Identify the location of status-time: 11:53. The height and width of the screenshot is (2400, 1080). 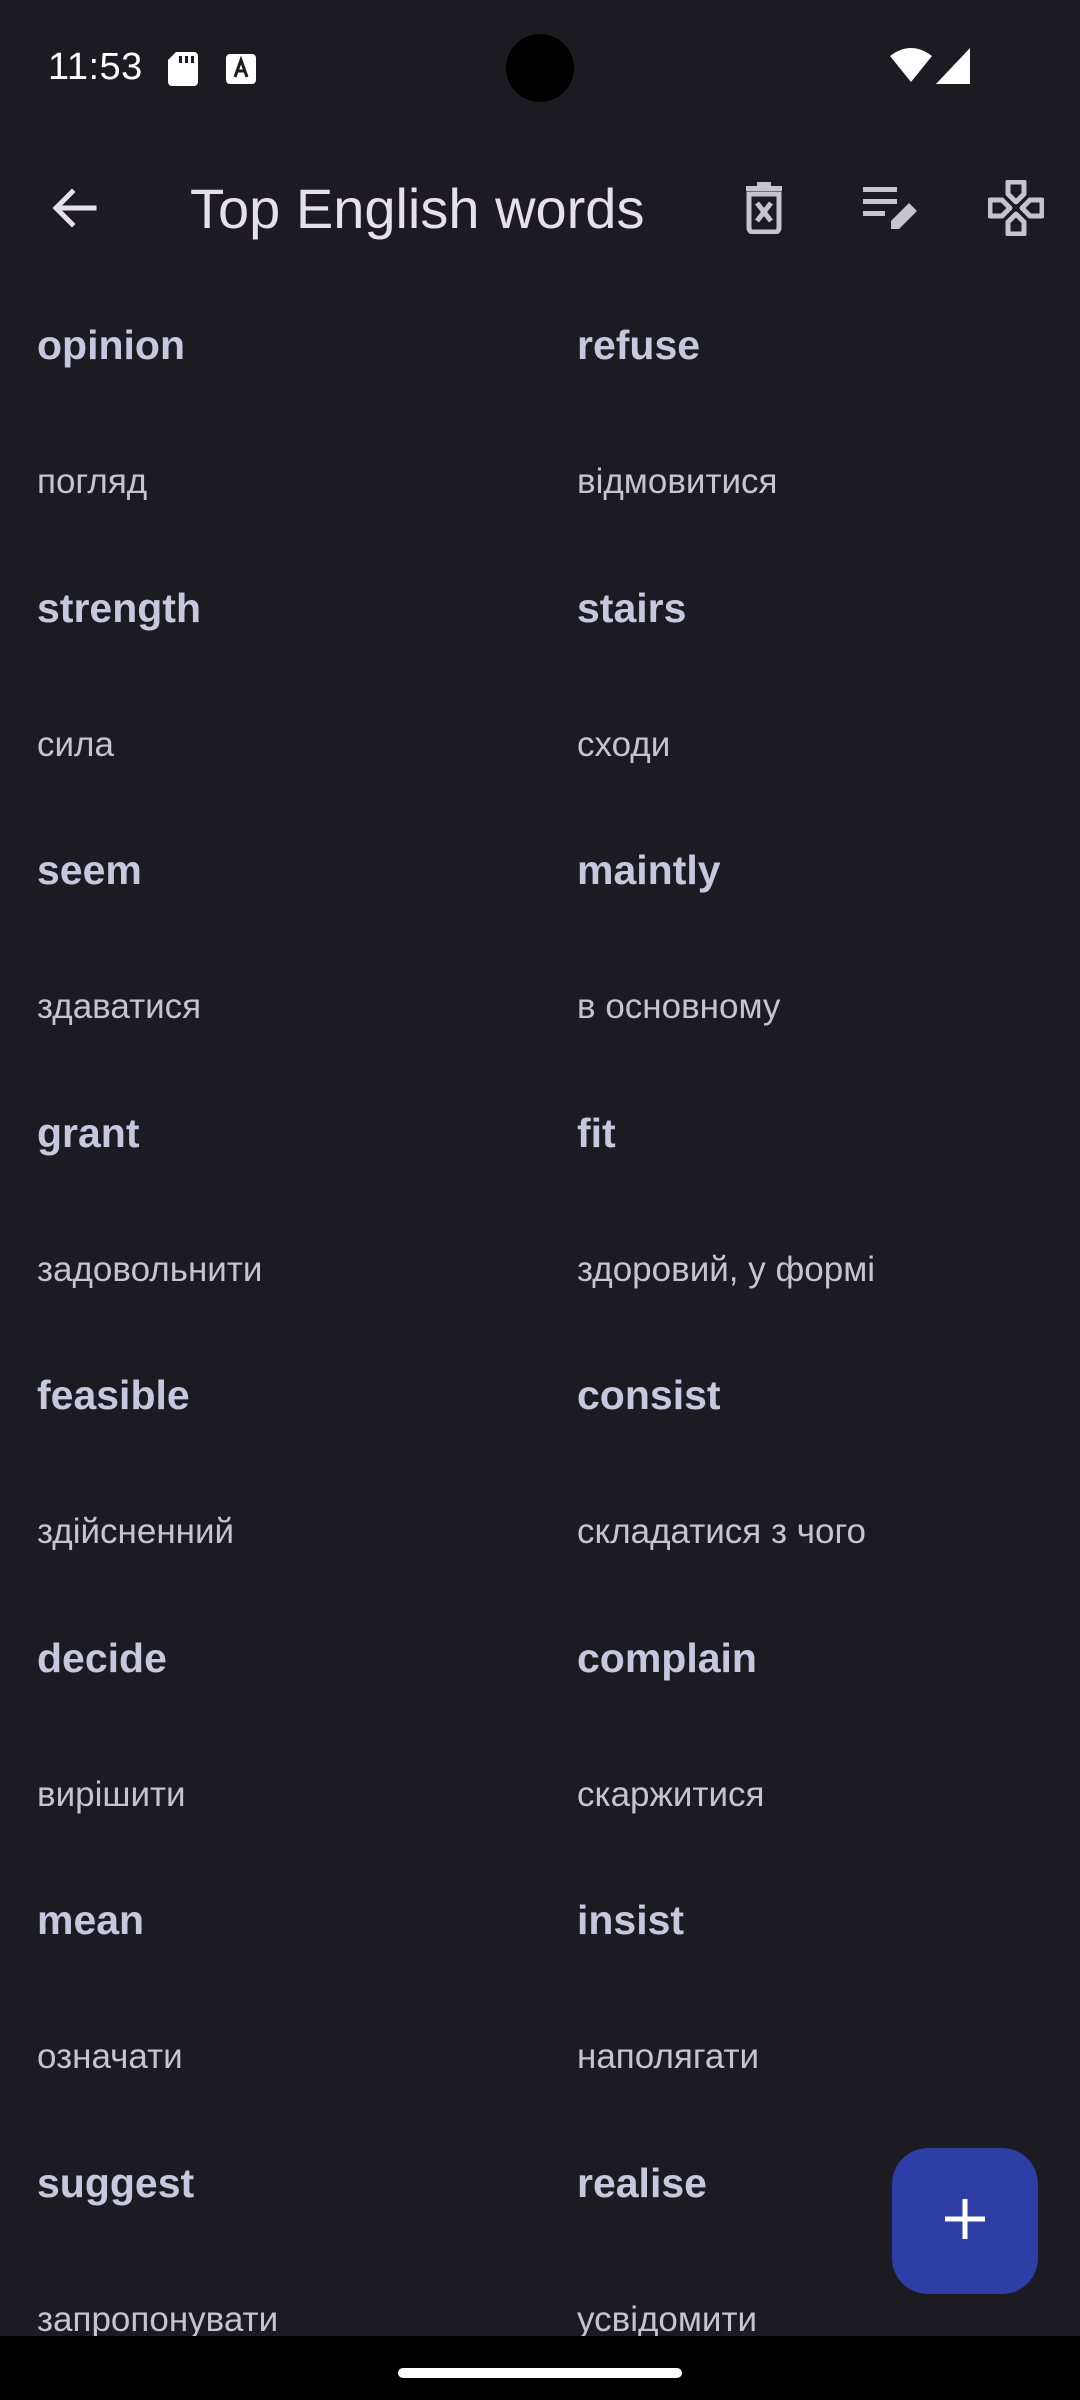
(95, 67).